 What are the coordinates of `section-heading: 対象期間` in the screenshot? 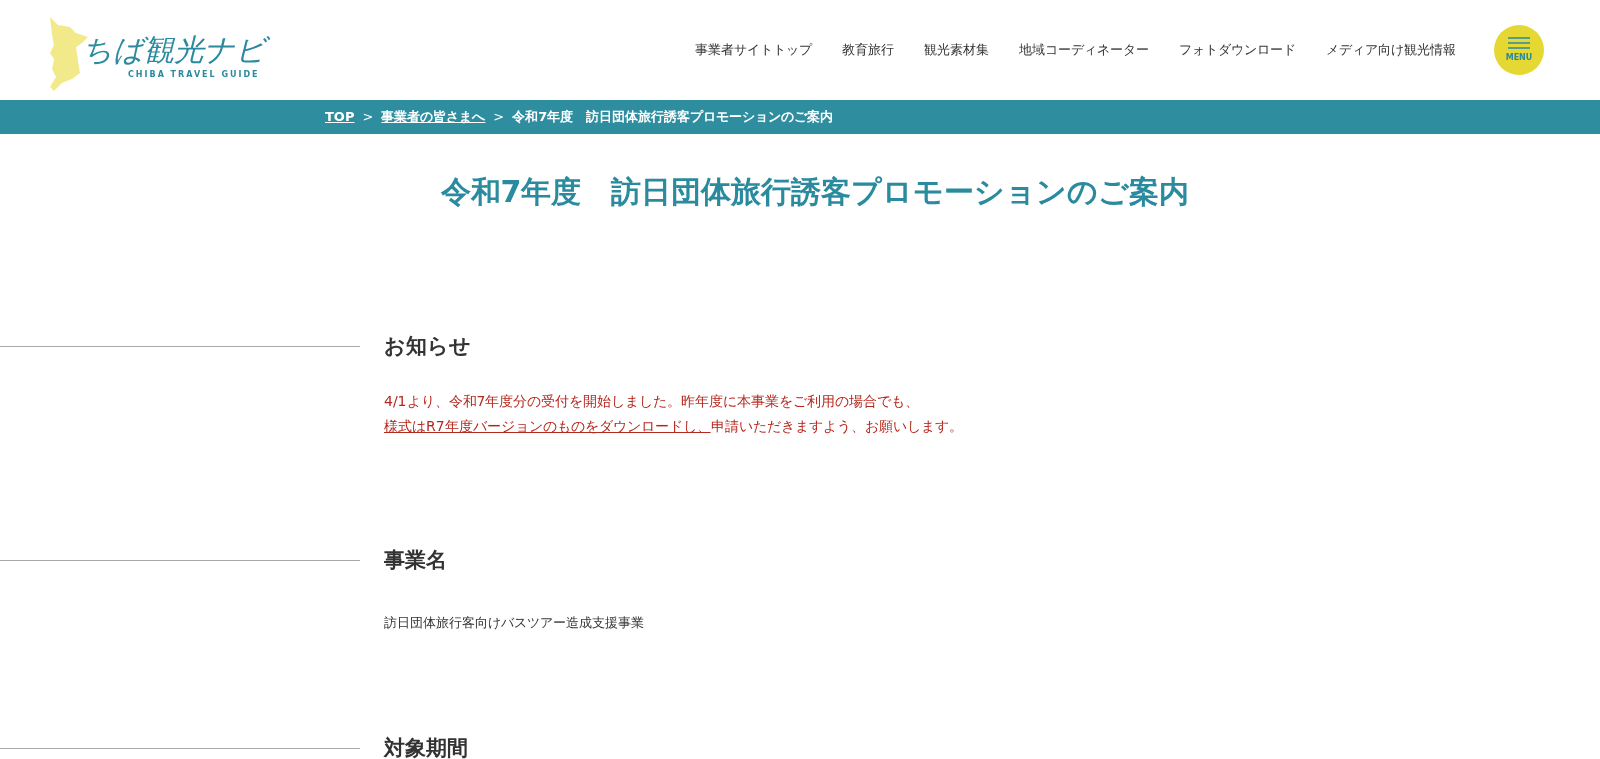 It's located at (425, 747).